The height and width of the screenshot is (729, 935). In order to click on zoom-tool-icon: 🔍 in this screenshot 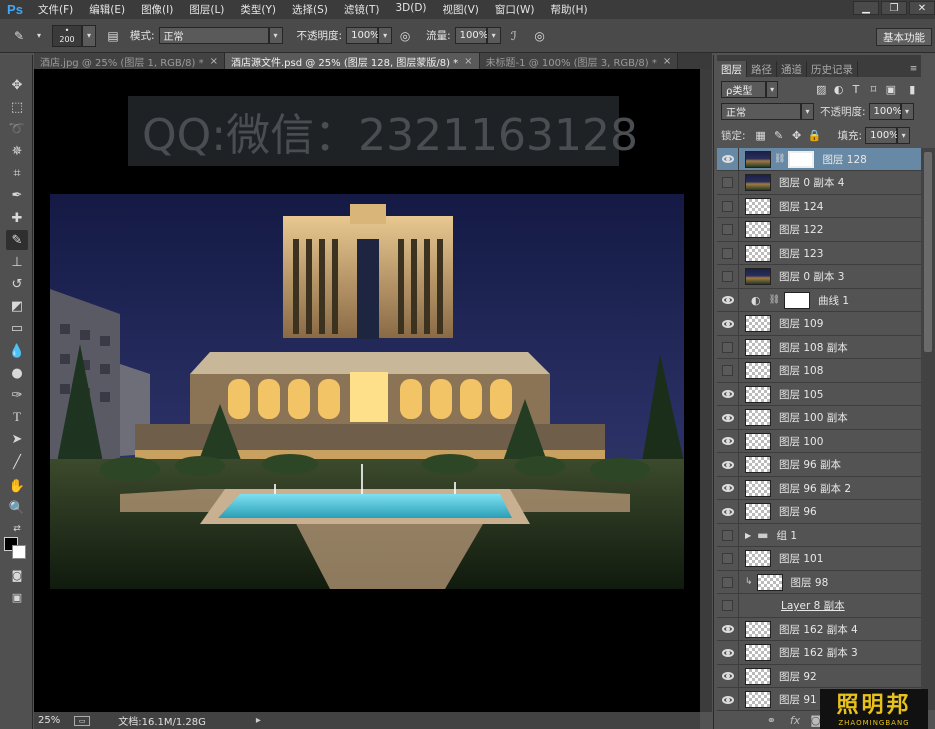, I will do `click(17, 508)`.